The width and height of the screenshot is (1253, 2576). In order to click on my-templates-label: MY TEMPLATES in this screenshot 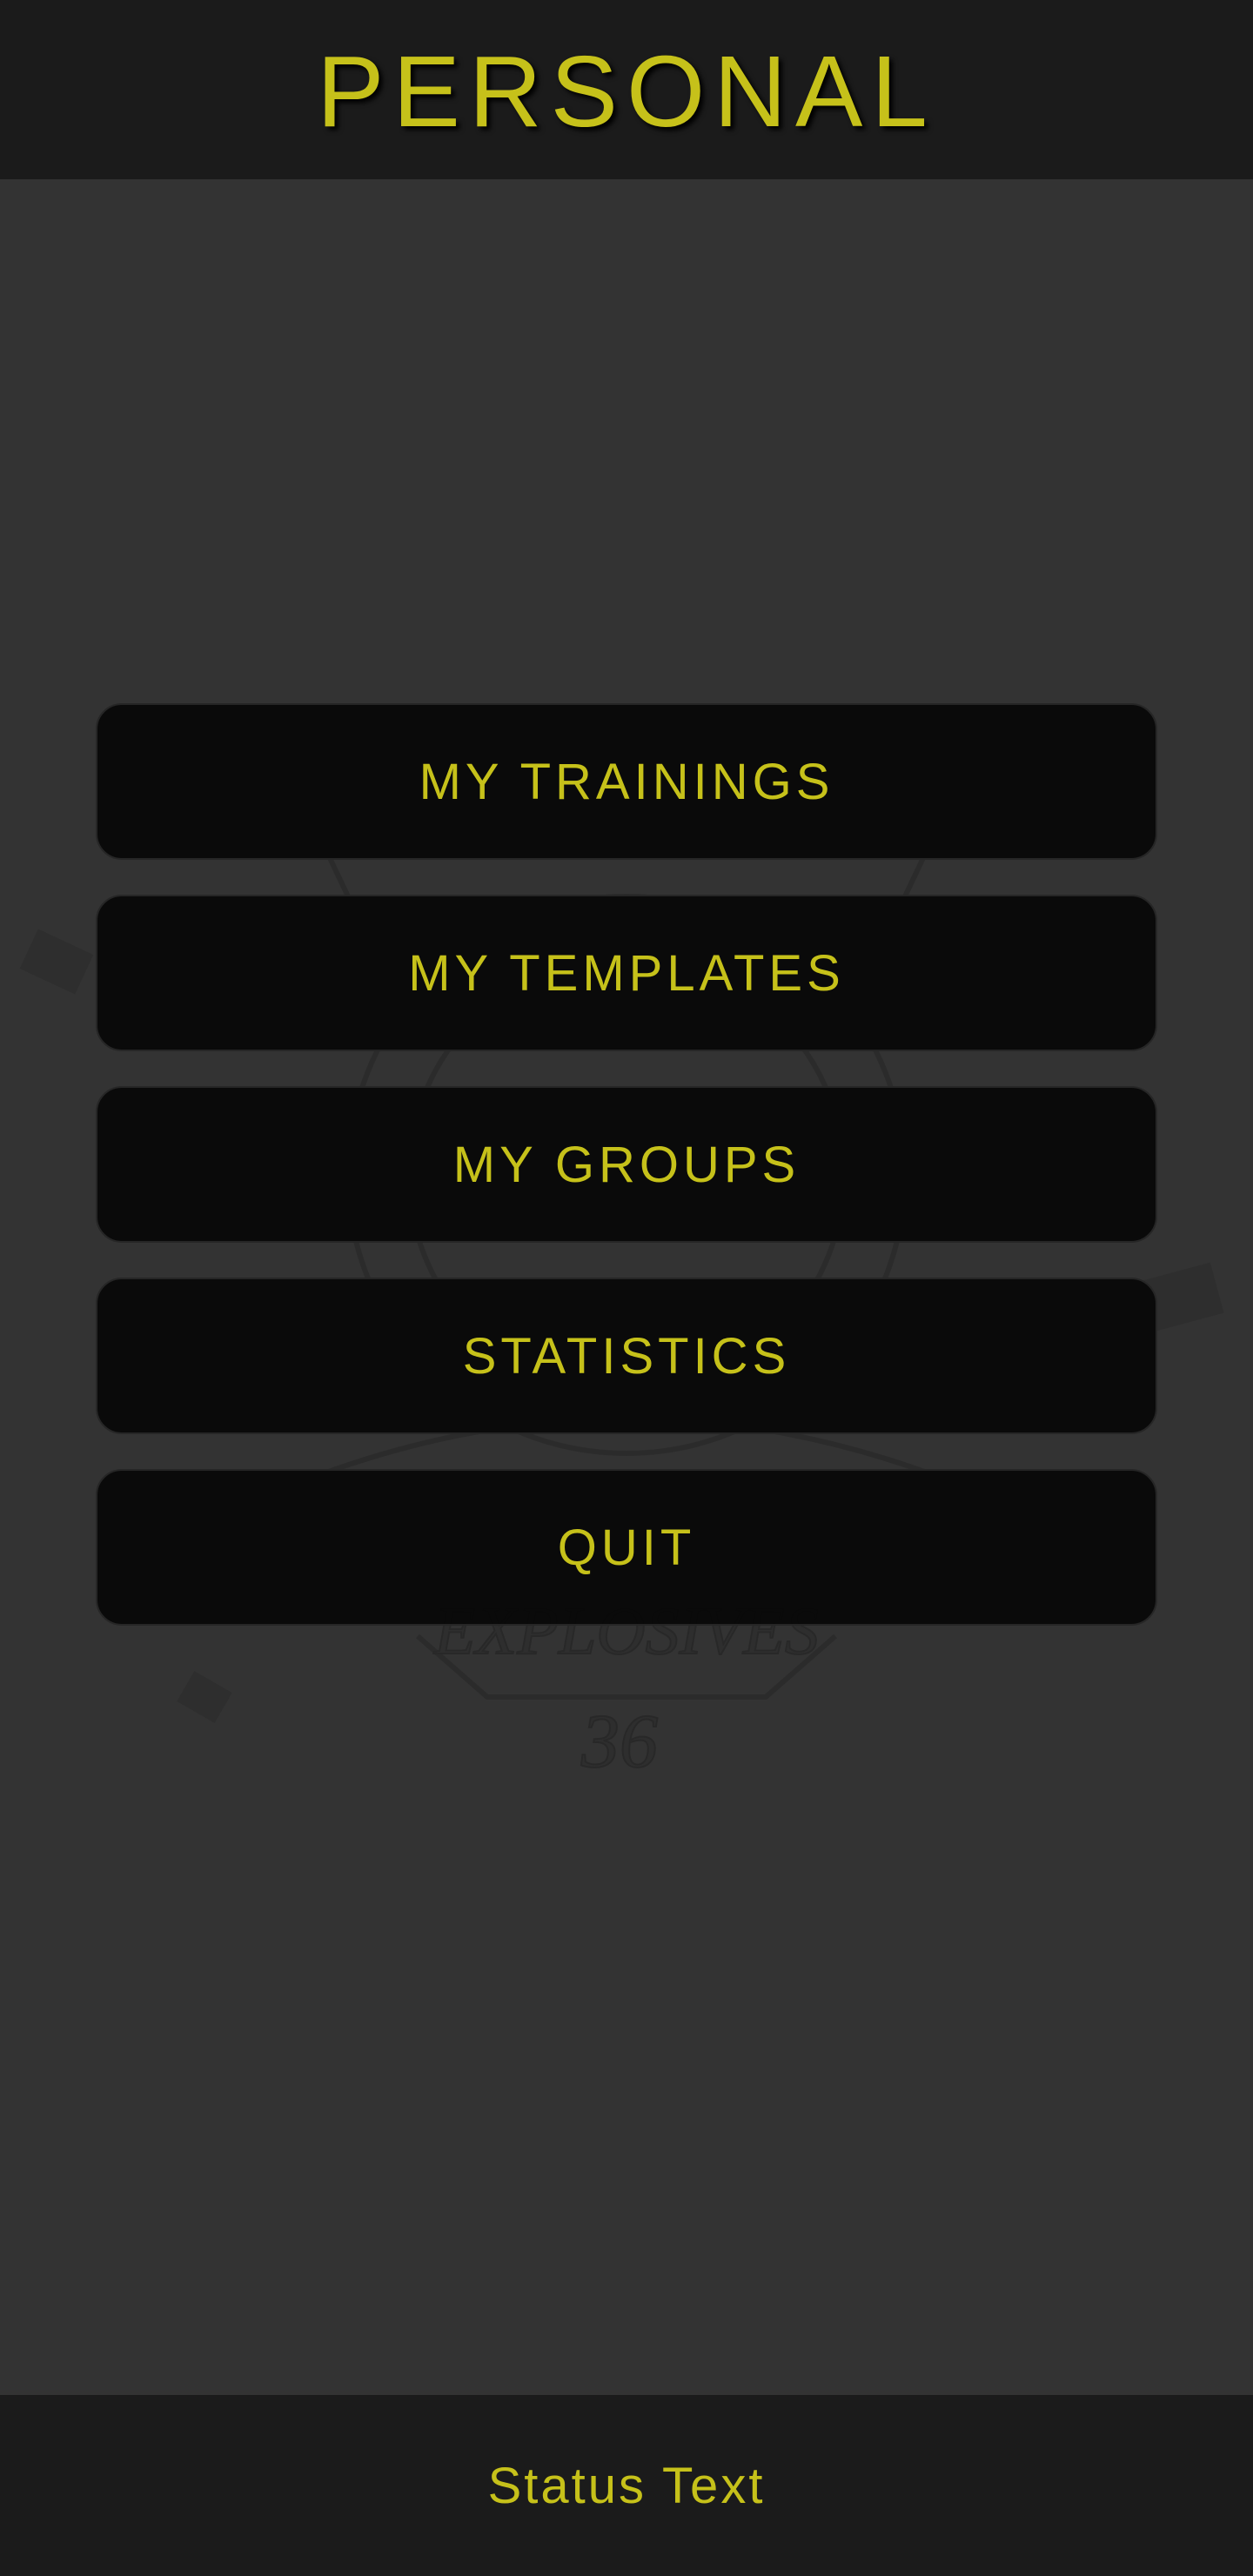, I will do `click(626, 973)`.